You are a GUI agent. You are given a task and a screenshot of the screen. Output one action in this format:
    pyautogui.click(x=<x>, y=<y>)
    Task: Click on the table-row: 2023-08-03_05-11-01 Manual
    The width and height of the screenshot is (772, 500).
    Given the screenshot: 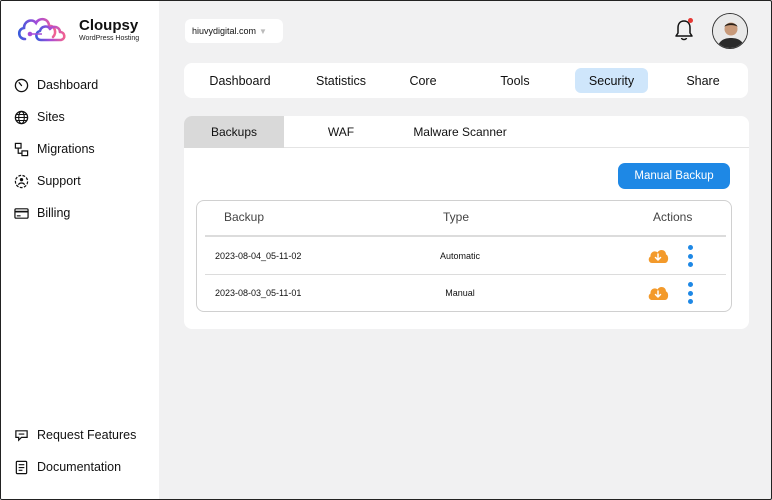 What is the action you would take?
    pyautogui.click(x=465, y=293)
    